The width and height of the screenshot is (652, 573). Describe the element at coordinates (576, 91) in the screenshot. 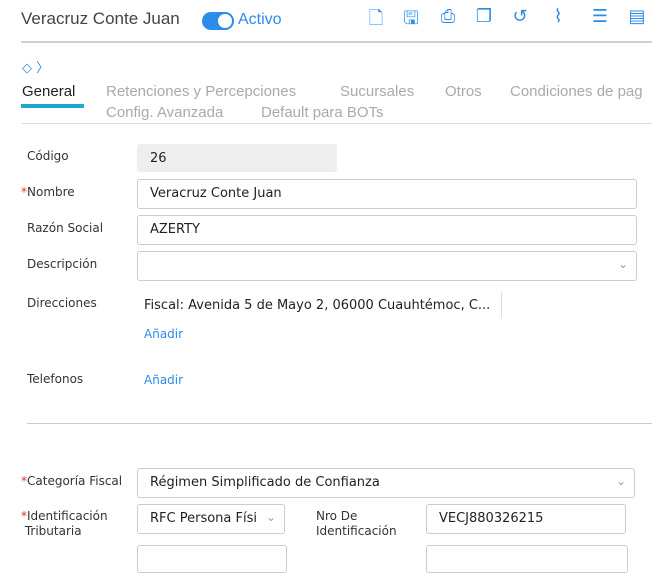

I see `tab-condiciones: Condiciones de pag` at that location.